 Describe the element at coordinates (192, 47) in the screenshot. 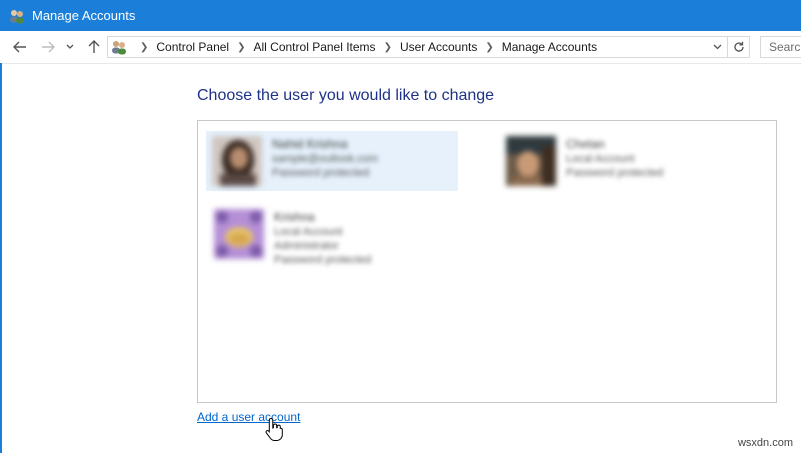

I see `breadcrumb-control-panel: Control Panel` at that location.